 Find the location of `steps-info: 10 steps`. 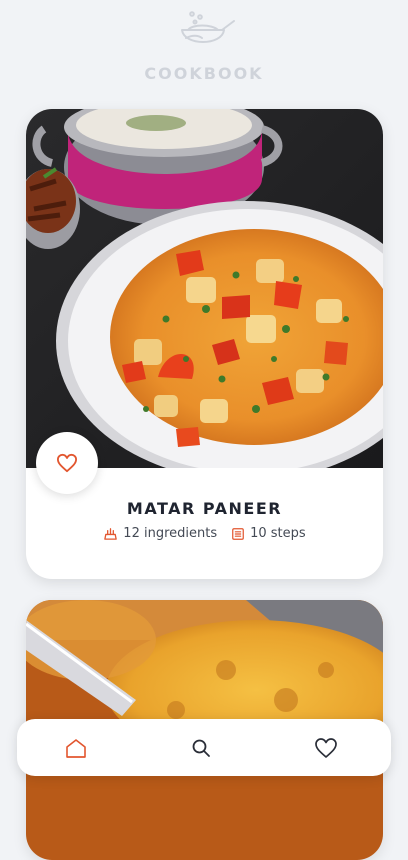

steps-info: 10 steps is located at coordinates (268, 533).